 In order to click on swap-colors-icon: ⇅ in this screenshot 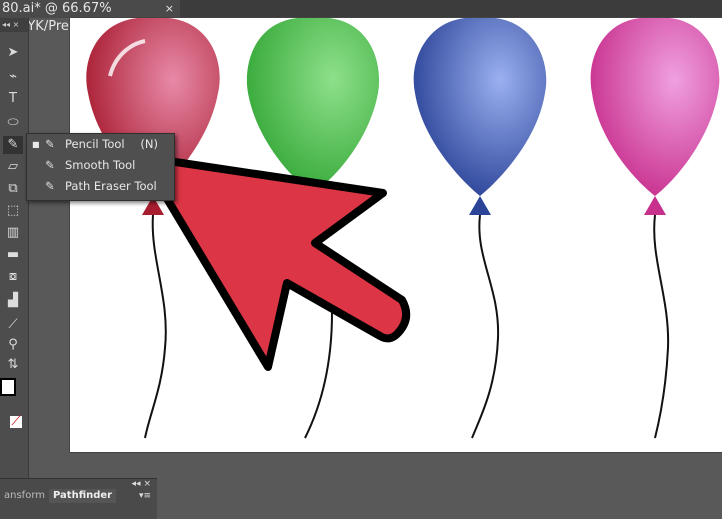, I will do `click(13, 365)`.